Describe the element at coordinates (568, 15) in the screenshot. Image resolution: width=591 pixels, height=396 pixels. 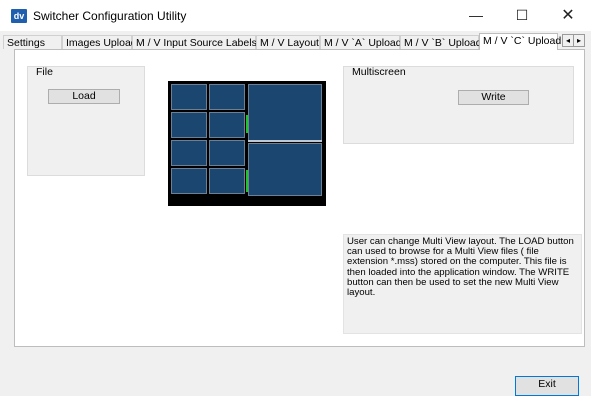
I see `close-button: ✕` at that location.